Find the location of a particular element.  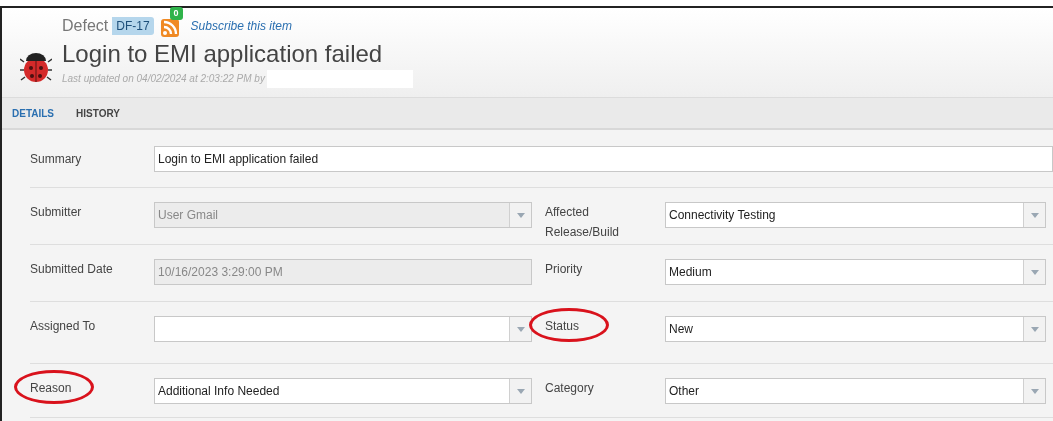

field-label: Category is located at coordinates (570, 388).